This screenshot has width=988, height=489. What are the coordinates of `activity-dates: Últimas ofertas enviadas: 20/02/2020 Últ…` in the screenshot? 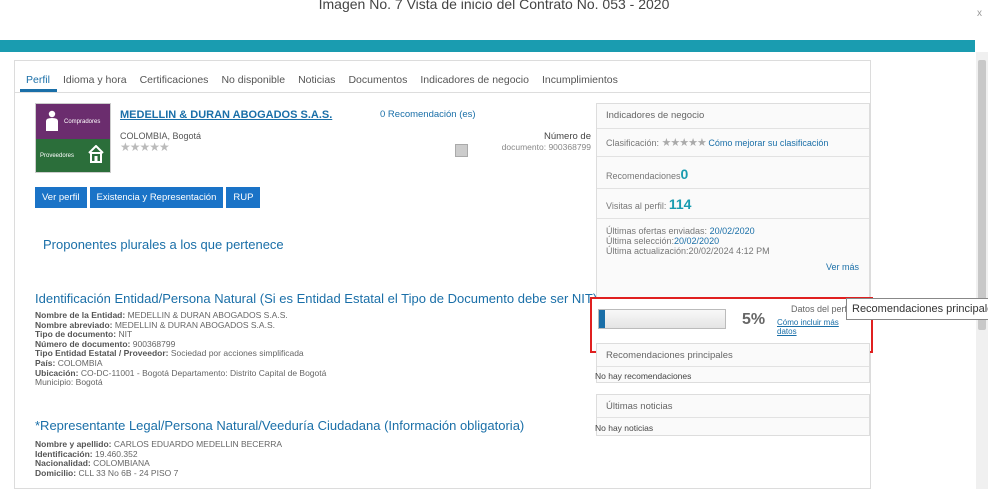 It's located at (688, 241).